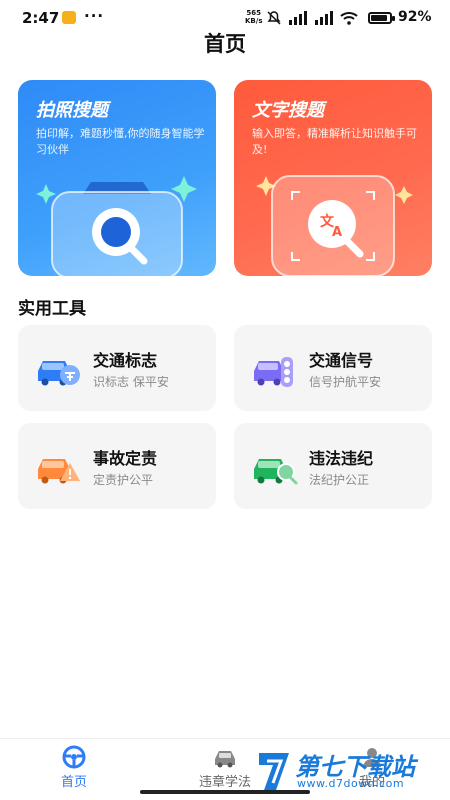 This screenshot has width=450, height=800. What do you see at coordinates (120, 141) in the screenshot?
I see `photo-search-desc: 拍印解，难题秒懂,你的随身智能学习伙伴` at bounding box center [120, 141].